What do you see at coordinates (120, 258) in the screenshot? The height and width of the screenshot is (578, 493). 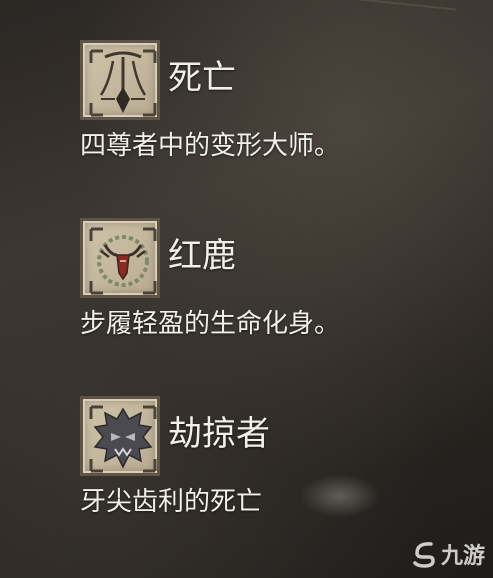 I see `red-deer-sigil-icon` at bounding box center [120, 258].